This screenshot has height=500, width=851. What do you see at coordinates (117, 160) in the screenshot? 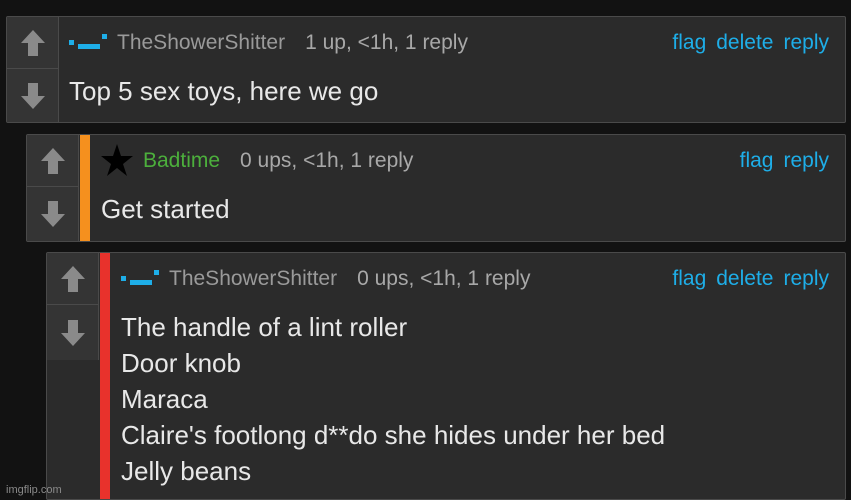
I see `star-icon` at bounding box center [117, 160].